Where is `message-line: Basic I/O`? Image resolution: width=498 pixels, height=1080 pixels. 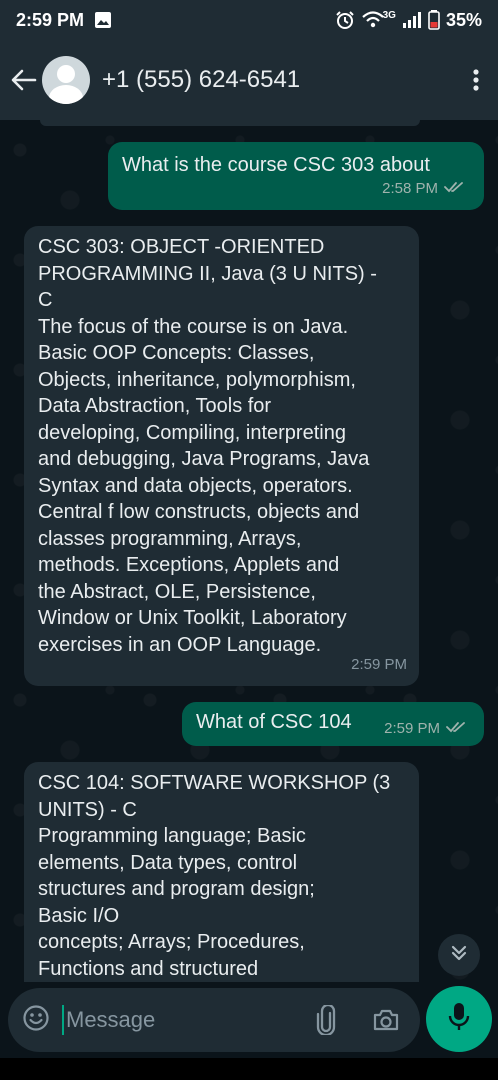
message-line: Basic I/O is located at coordinates (79, 915).